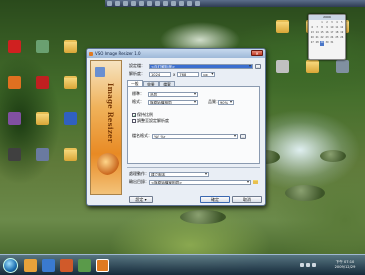  I want to click on settings-button: 設定 ▾, so click(141, 199).